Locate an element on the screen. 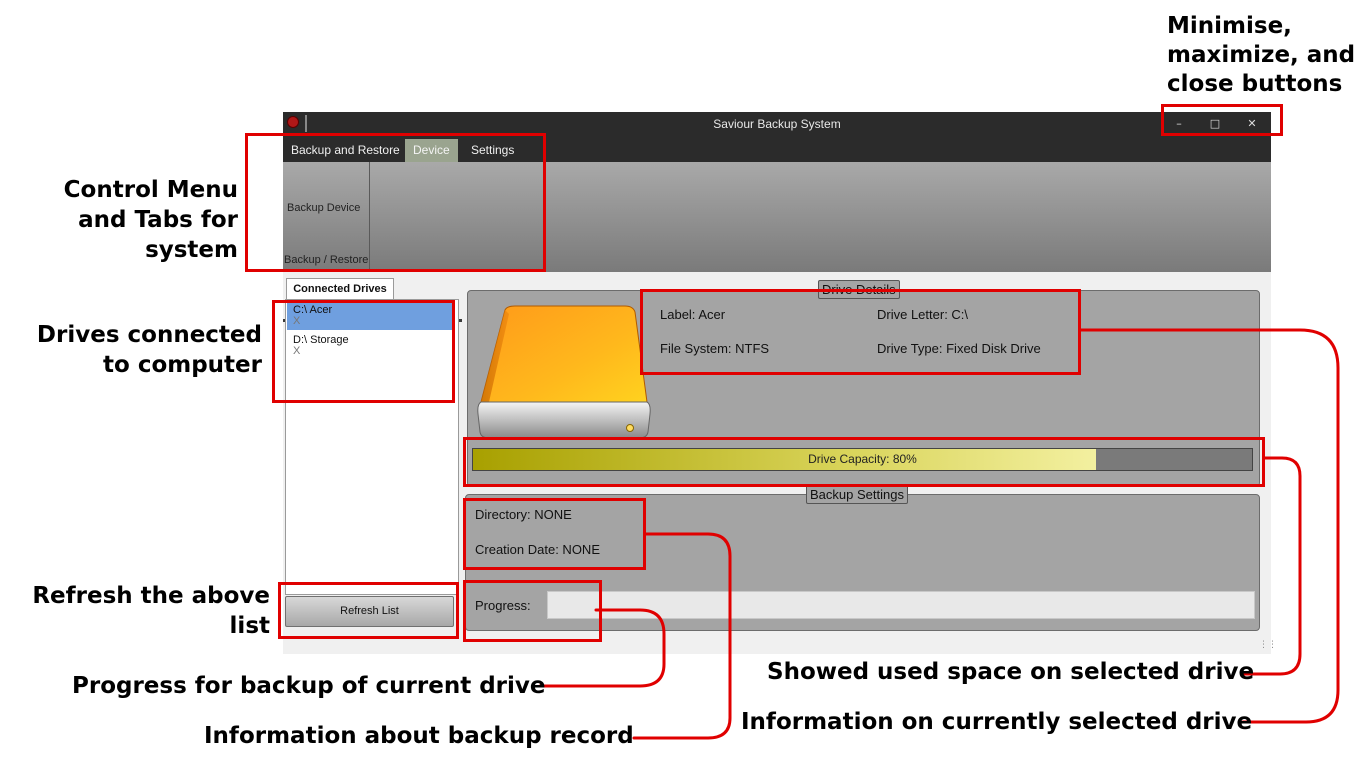 The image size is (1366, 768). annotation-line: list is located at coordinates (249, 626).